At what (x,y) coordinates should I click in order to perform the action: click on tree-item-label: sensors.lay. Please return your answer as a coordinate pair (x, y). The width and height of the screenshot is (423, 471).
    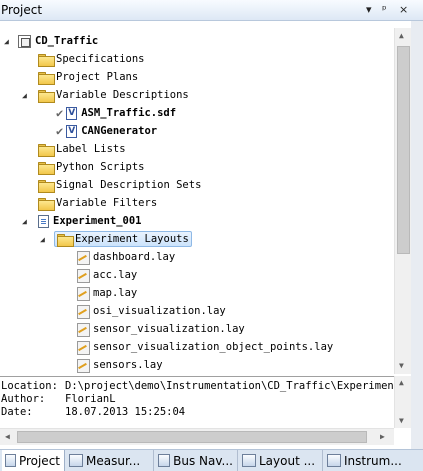
    Looking at the image, I should click on (128, 365).